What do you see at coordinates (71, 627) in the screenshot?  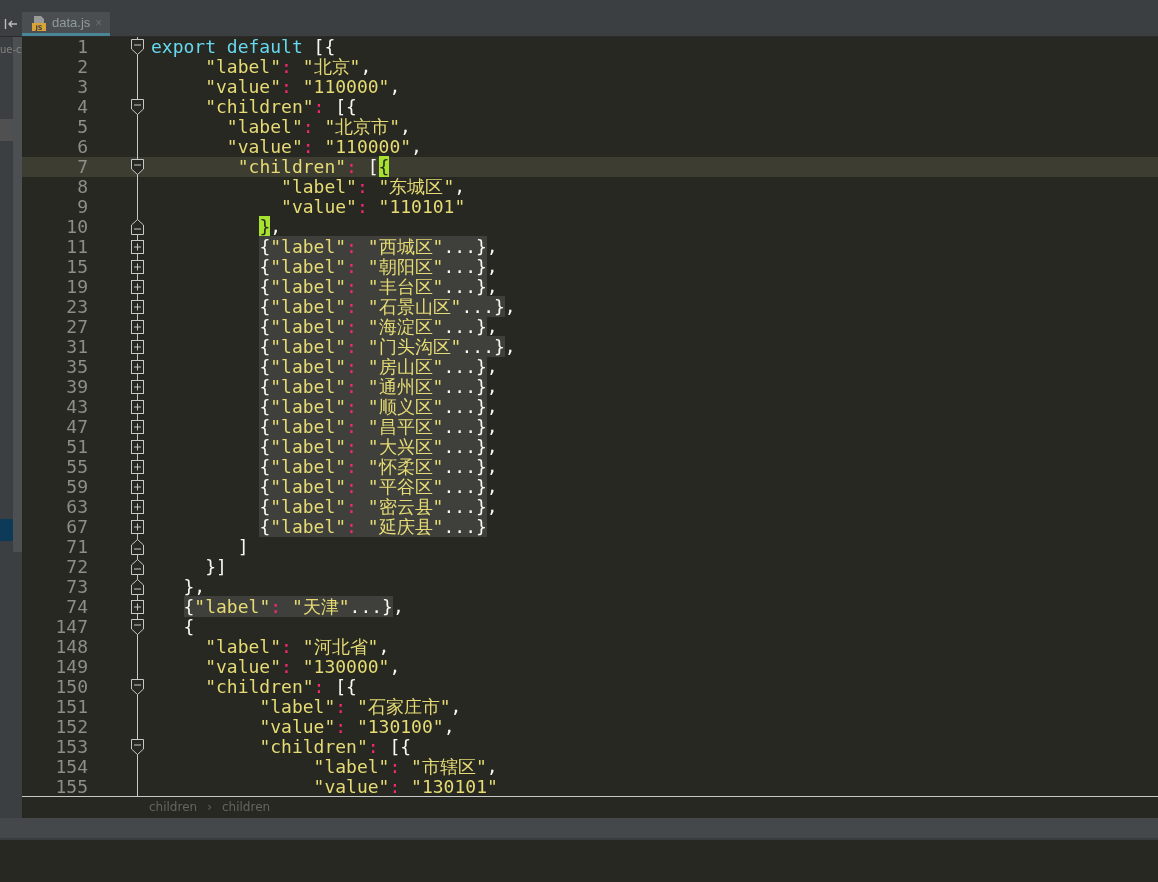 I see `line-number: 147` at bounding box center [71, 627].